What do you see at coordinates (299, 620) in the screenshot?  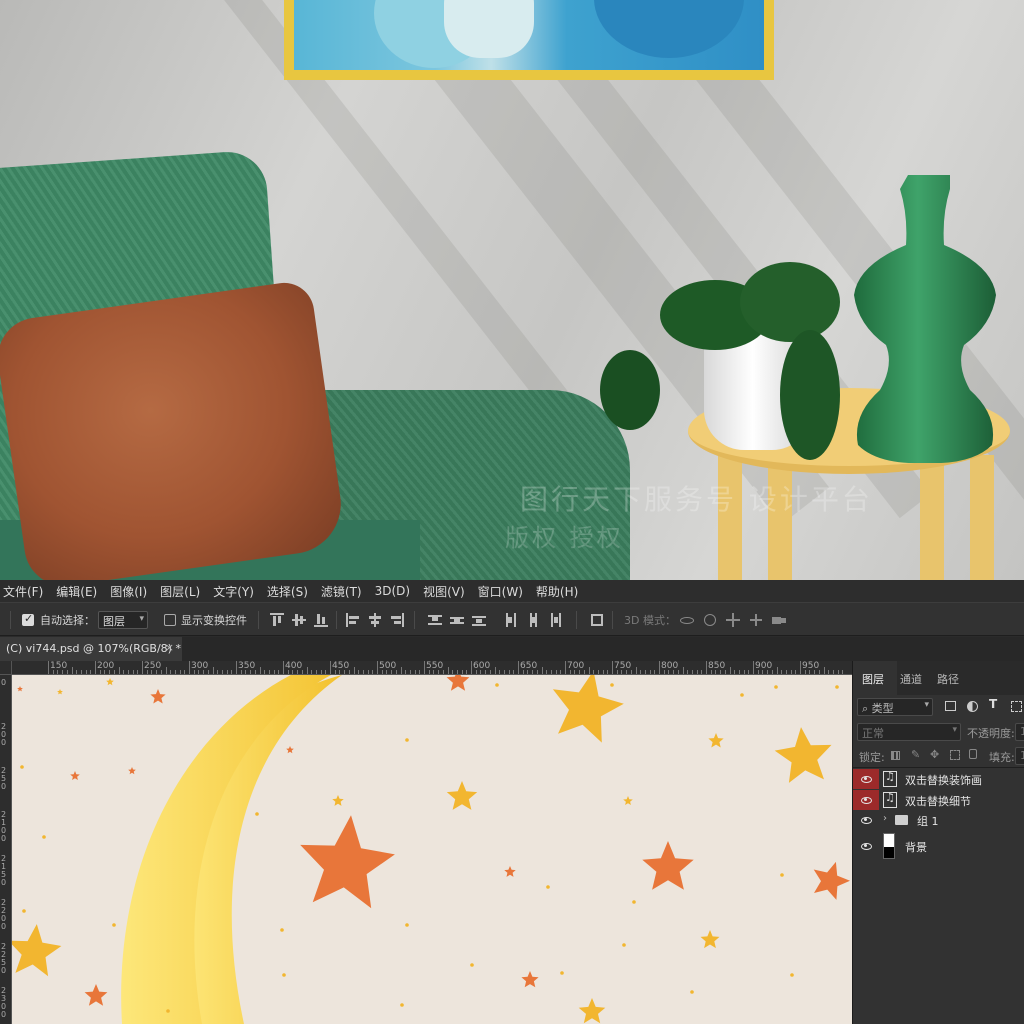 I see `align-vcenter-icon` at bounding box center [299, 620].